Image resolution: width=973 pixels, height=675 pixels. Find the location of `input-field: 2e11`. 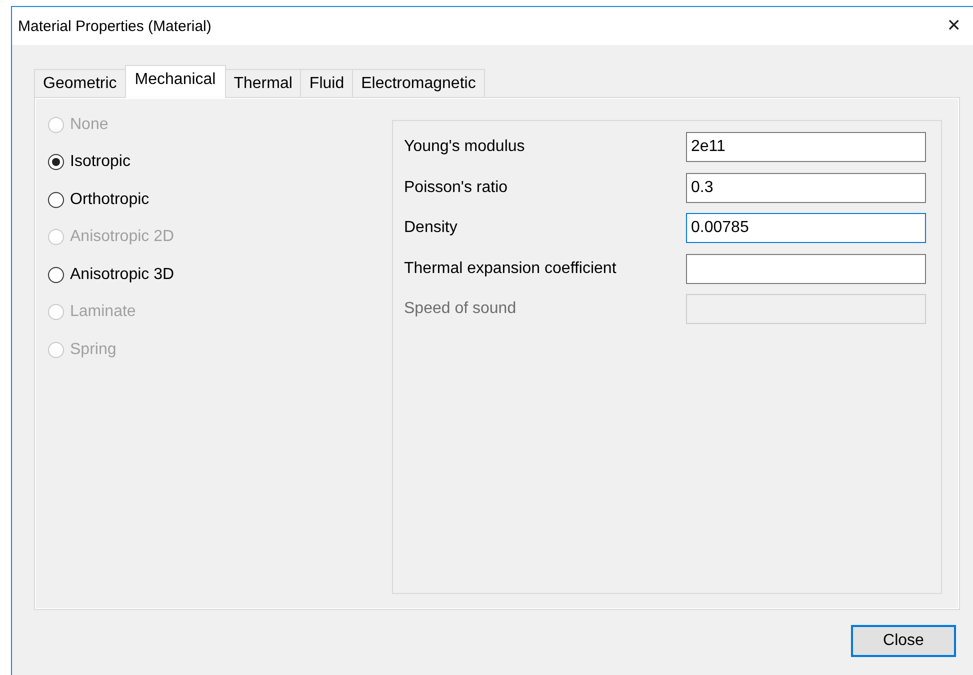

input-field: 2e11 is located at coordinates (806, 147).